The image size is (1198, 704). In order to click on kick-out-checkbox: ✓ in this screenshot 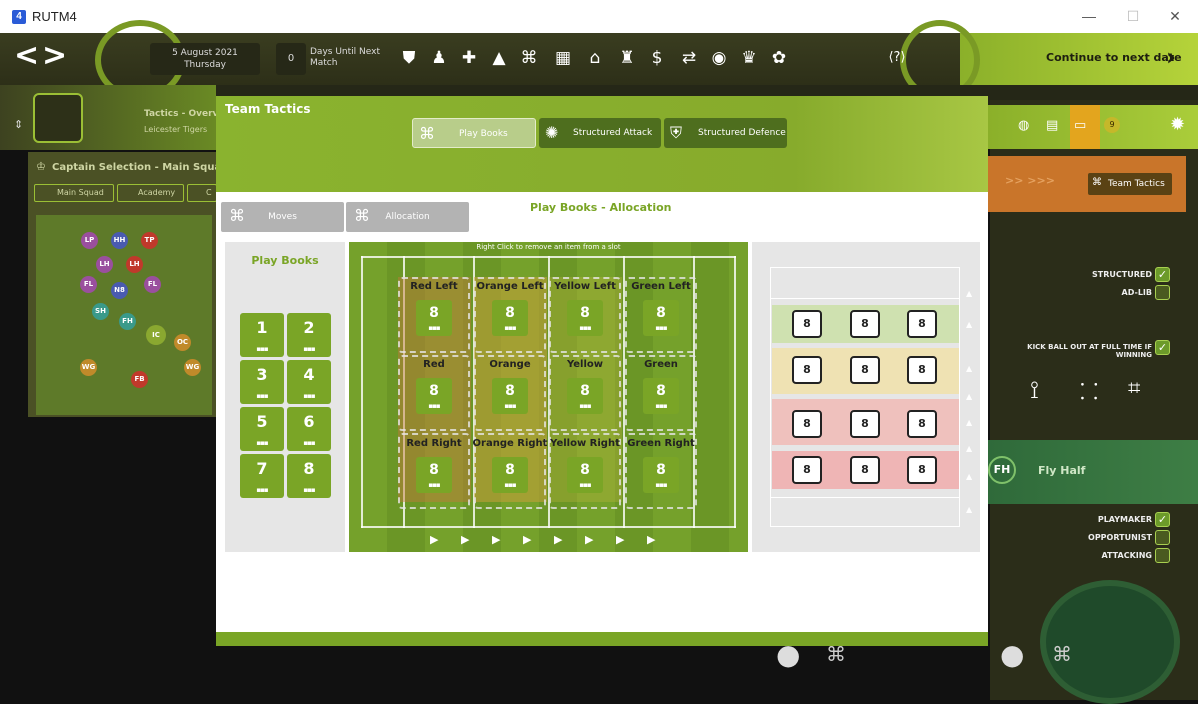, I will do `click(1162, 347)`.